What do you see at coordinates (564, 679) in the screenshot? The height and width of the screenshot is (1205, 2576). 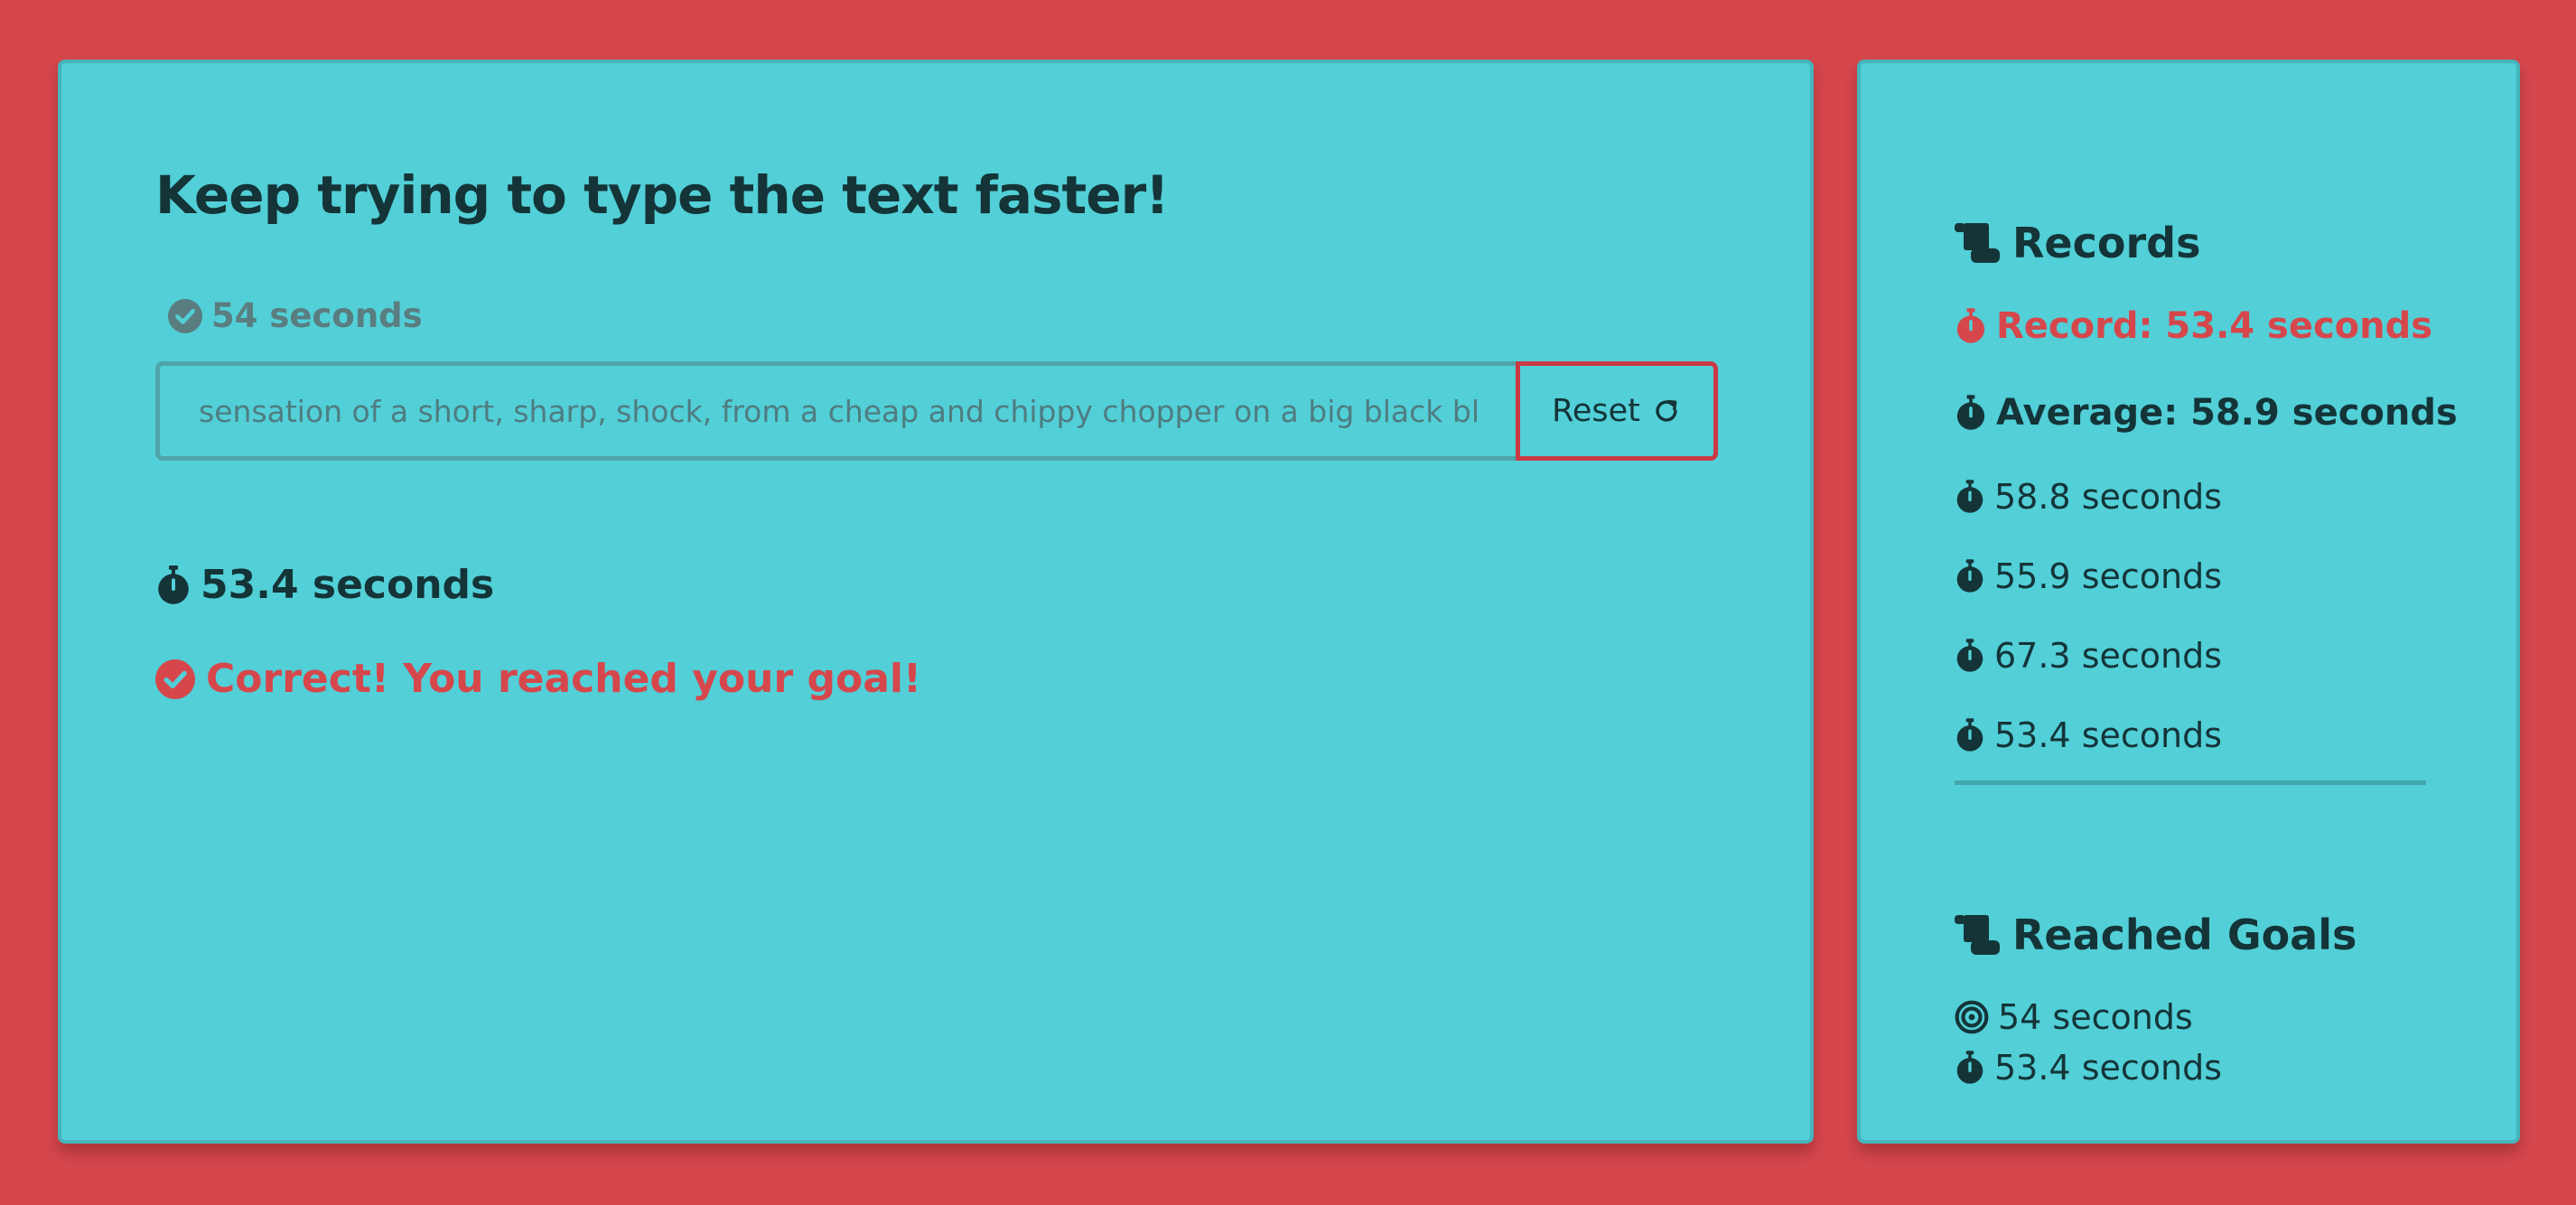 I see `result-message-label: Correct! You reached your goal!` at bounding box center [564, 679].